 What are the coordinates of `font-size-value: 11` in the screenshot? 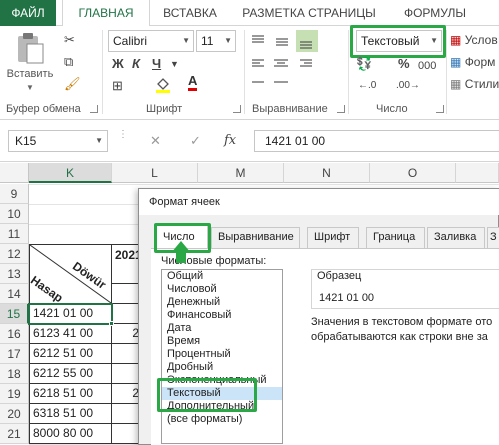 It's located at (207, 41).